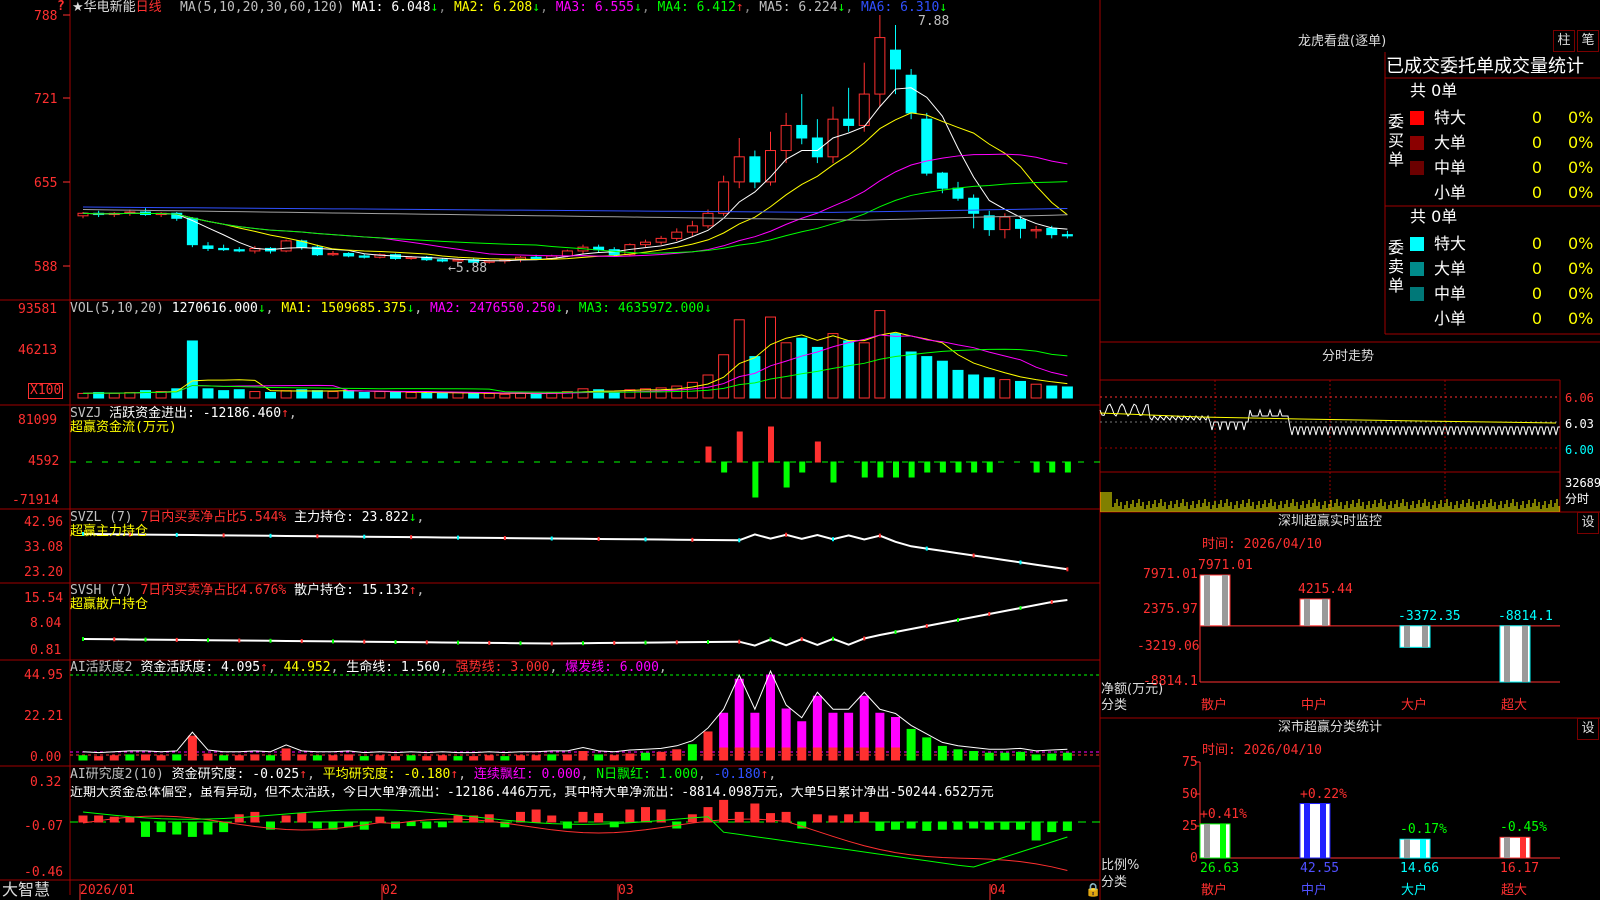 This screenshot has height=900, width=1600. I want to click on vol-ma3-line, so click(575, 371).